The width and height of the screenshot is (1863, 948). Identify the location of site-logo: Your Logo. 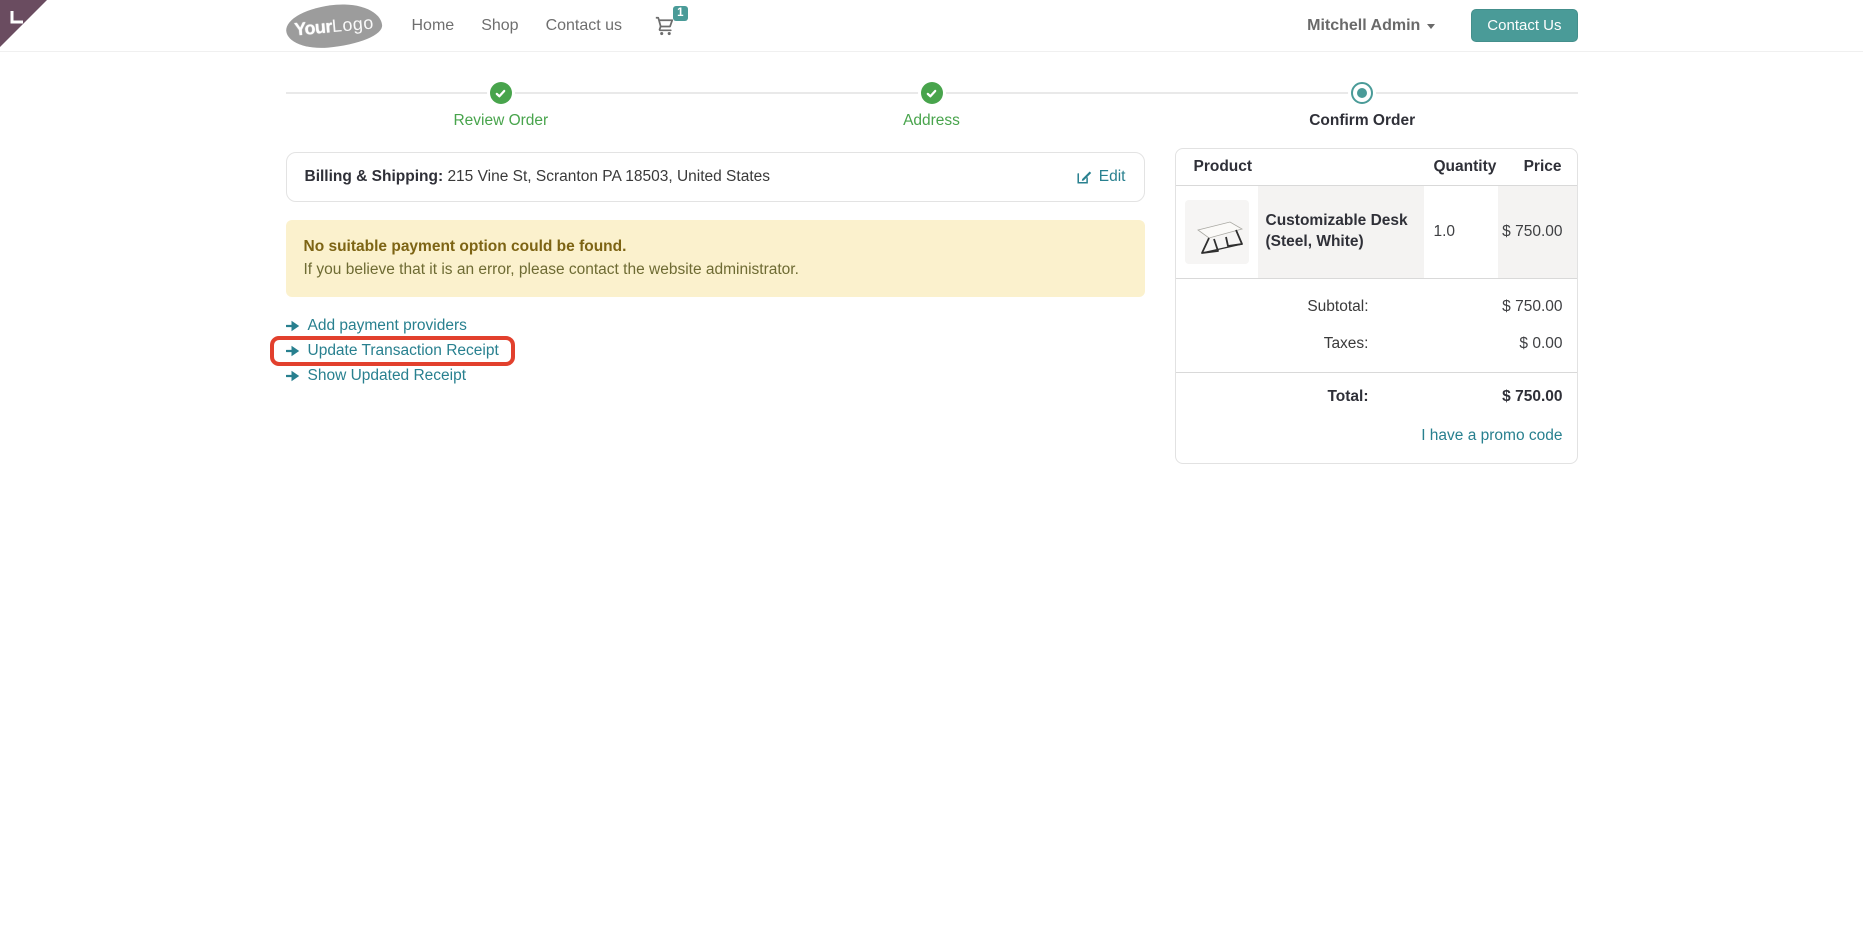
(333, 25).